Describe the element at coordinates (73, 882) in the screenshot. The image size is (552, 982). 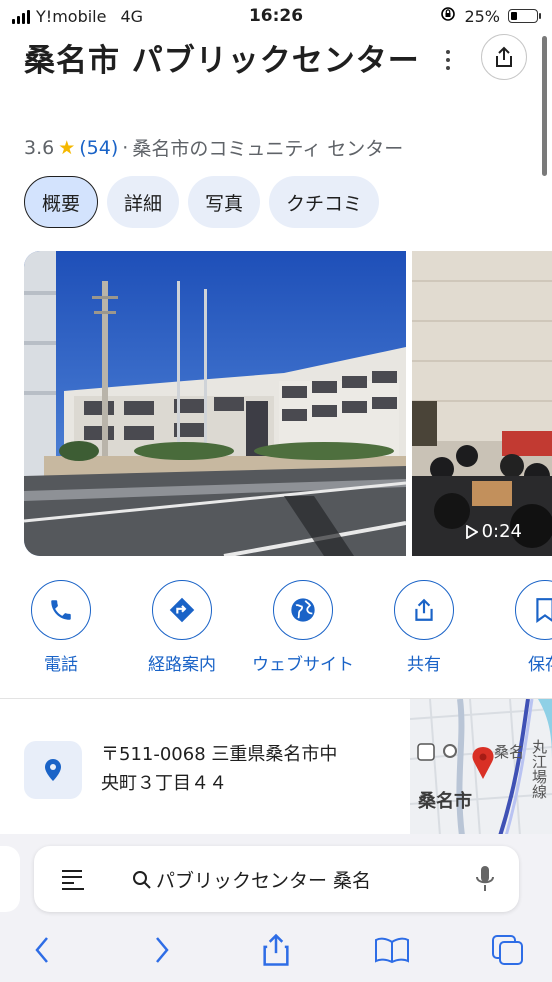
I see `page-menu-icon` at that location.